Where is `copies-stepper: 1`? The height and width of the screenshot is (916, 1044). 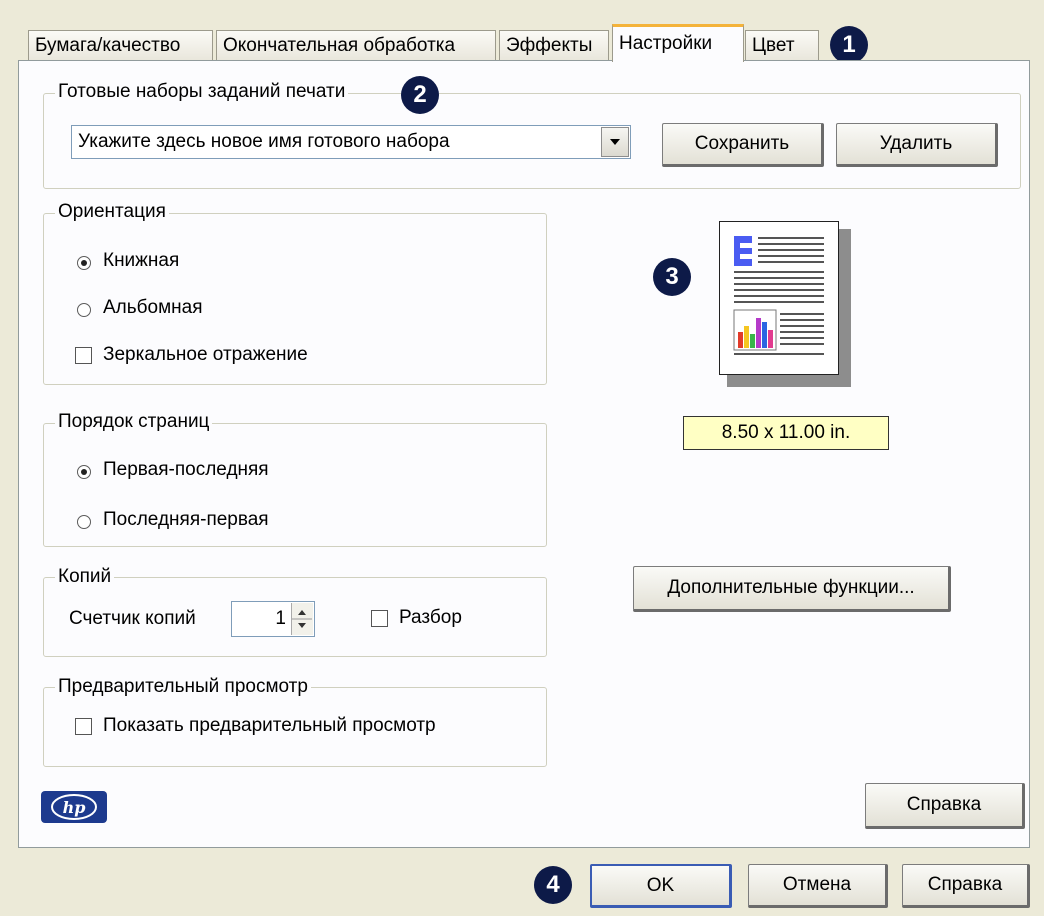
copies-stepper: 1 is located at coordinates (273, 619).